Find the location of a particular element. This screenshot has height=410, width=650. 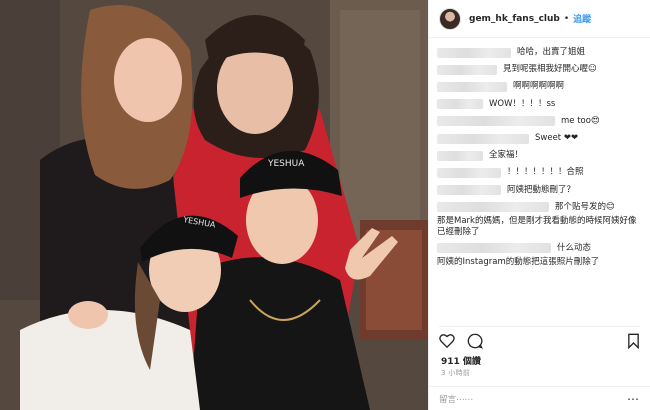

post-header: gem_hk_fans_club • 追蹤 is located at coordinates (539, 19).